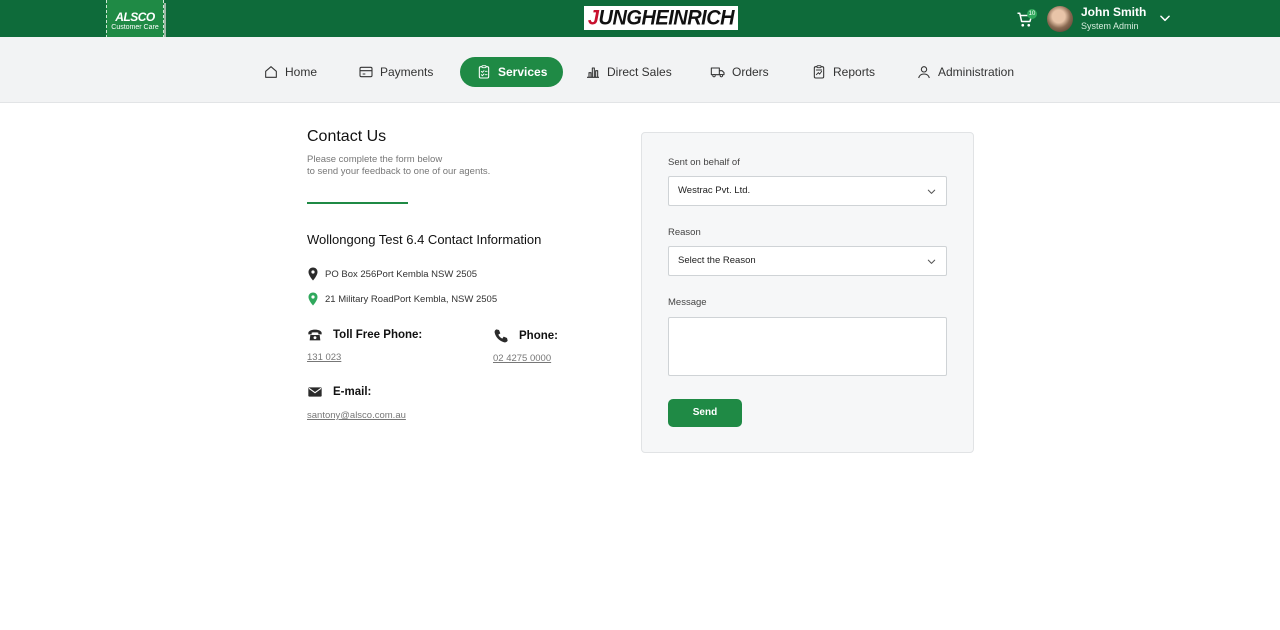  Describe the element at coordinates (717, 260) in the screenshot. I see `reason-select-value: Select the Reason` at that location.